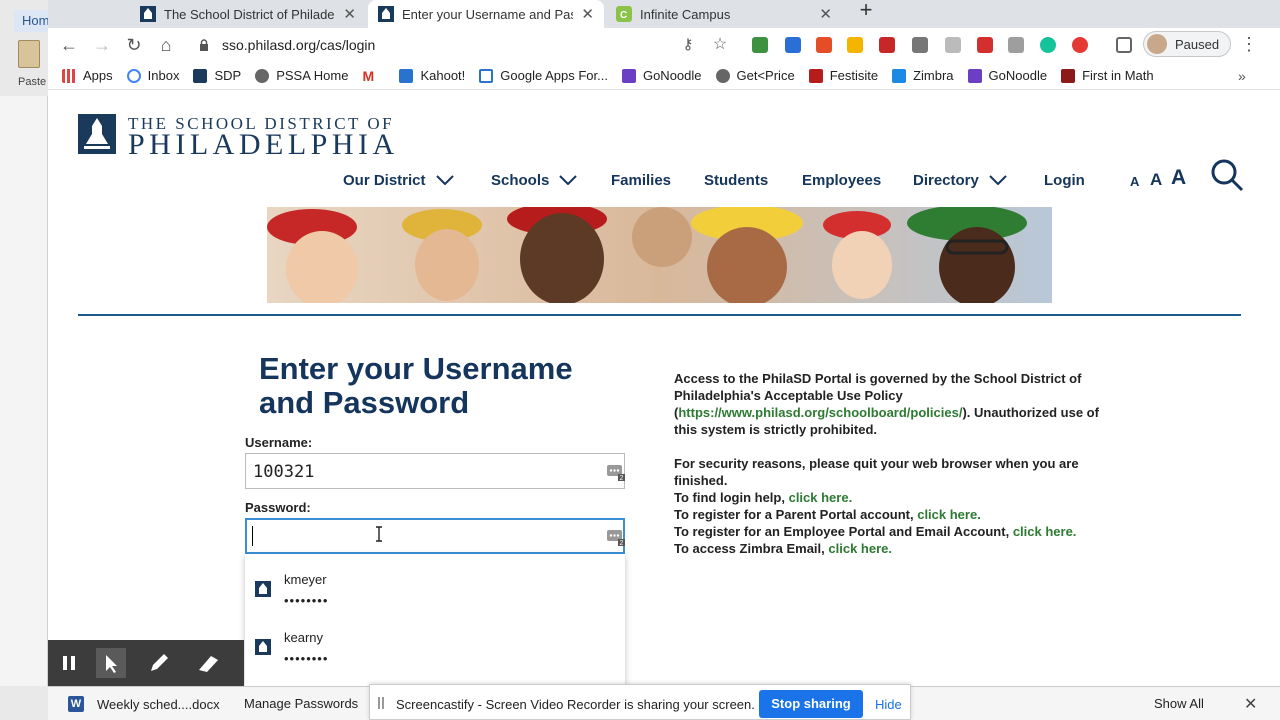 The width and height of the screenshot is (1280, 720). I want to click on google-drive-icon, so click(855, 45).